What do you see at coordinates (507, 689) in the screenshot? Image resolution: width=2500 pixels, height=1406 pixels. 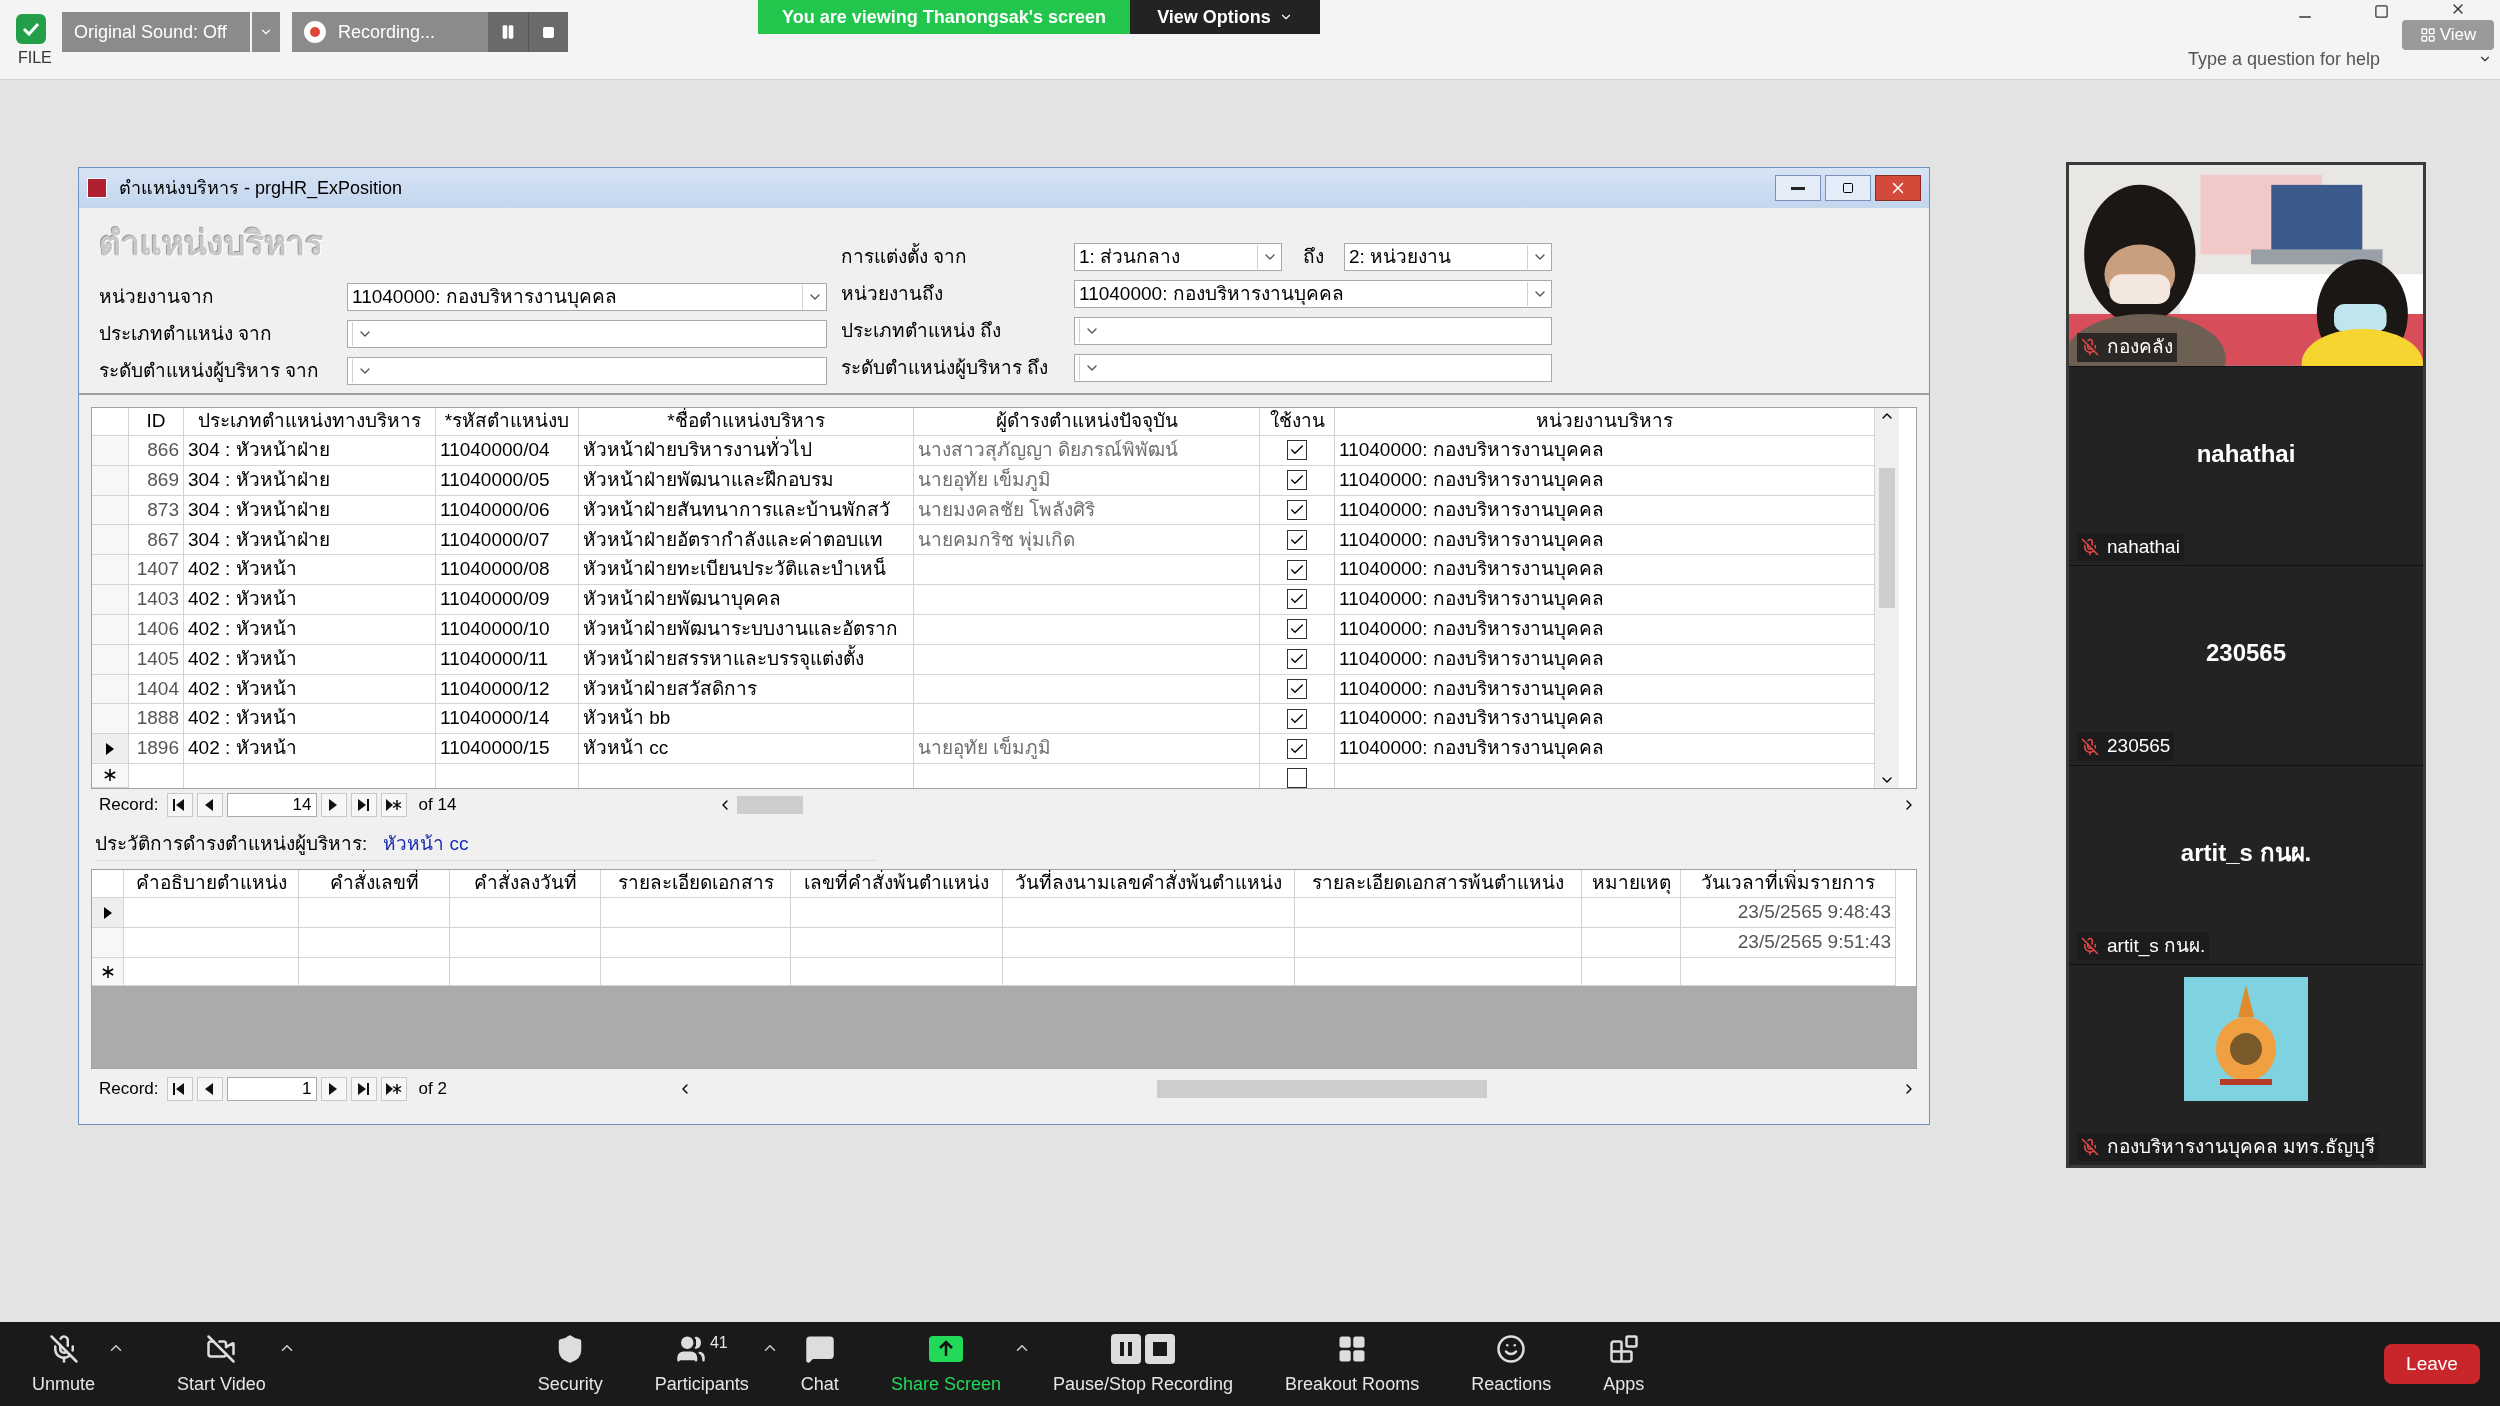 I see `table-cell: 11040000/12` at bounding box center [507, 689].